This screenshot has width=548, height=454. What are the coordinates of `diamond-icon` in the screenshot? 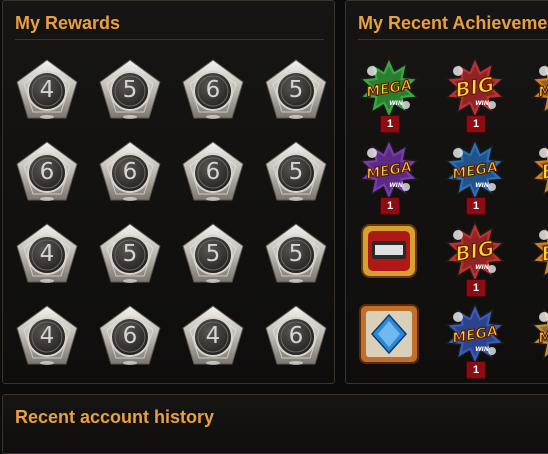 It's located at (389, 333).